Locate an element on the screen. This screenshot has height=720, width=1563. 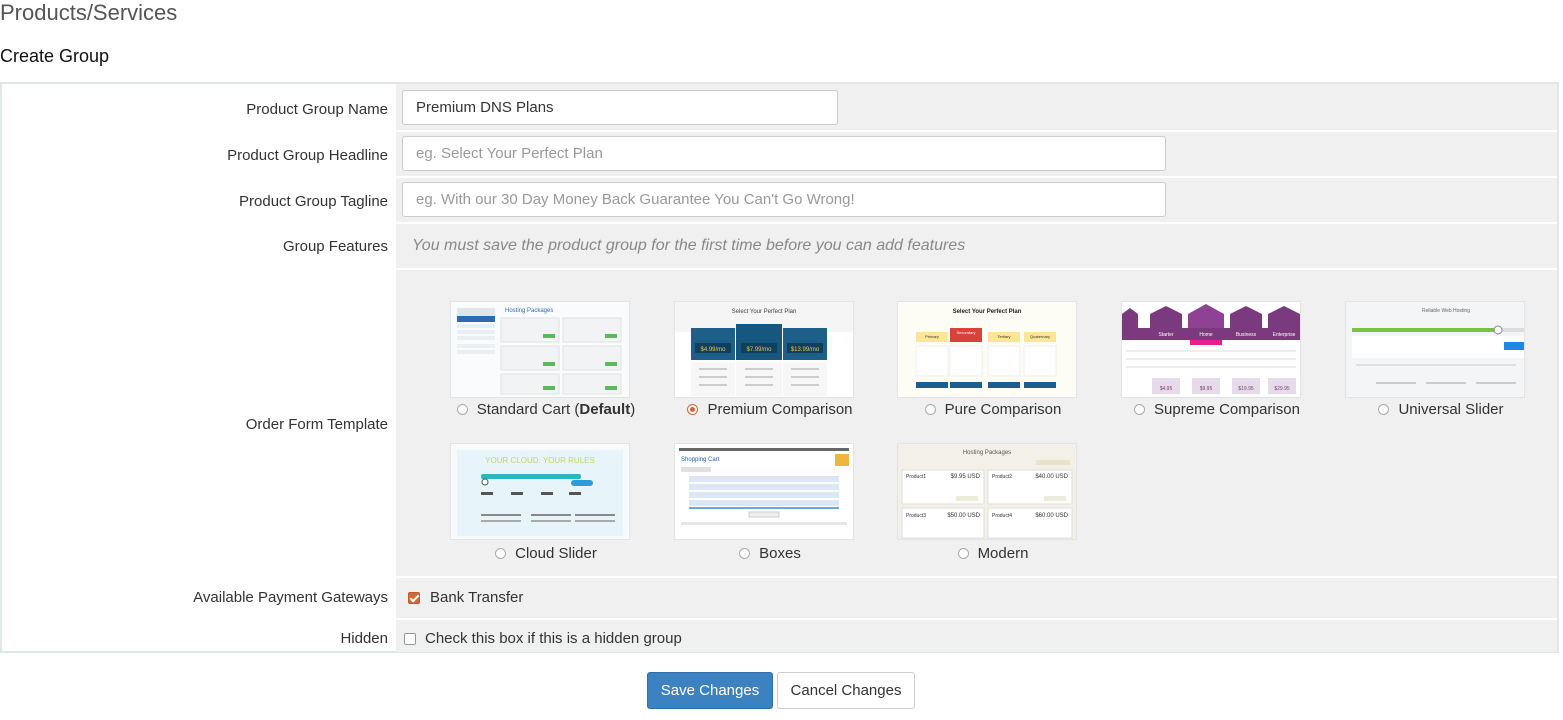
group-name-label: Product Group Name is located at coordinates (317, 109).